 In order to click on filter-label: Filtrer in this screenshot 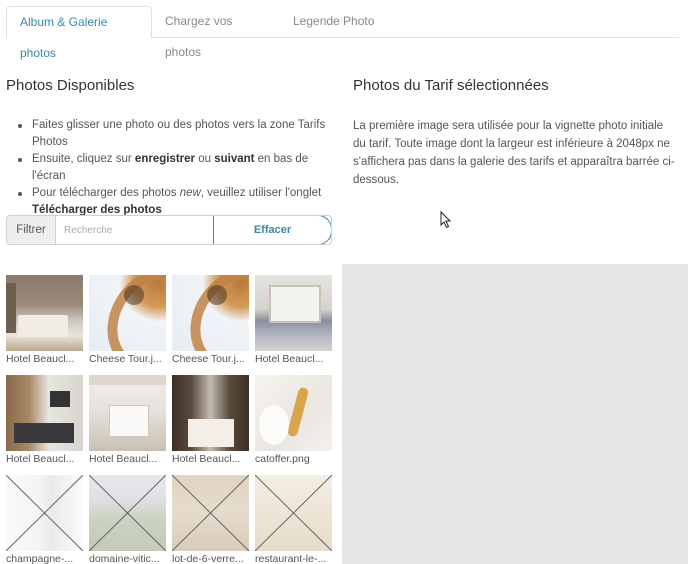, I will do `click(31, 230)`.